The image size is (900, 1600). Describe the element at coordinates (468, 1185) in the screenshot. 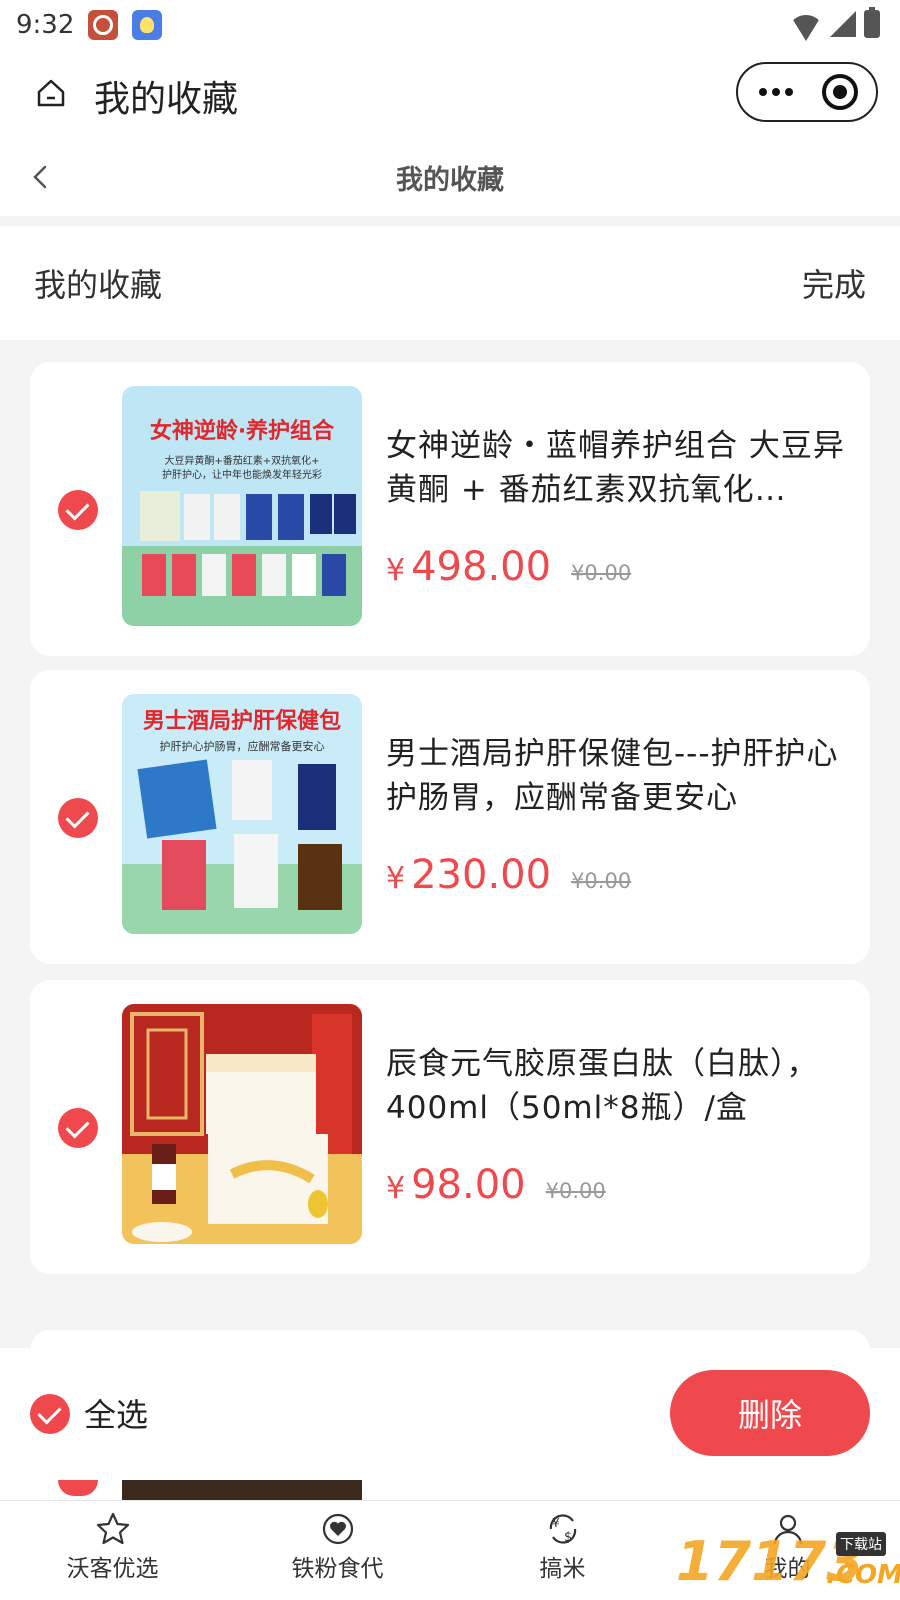

I see `price: 98.00` at that location.